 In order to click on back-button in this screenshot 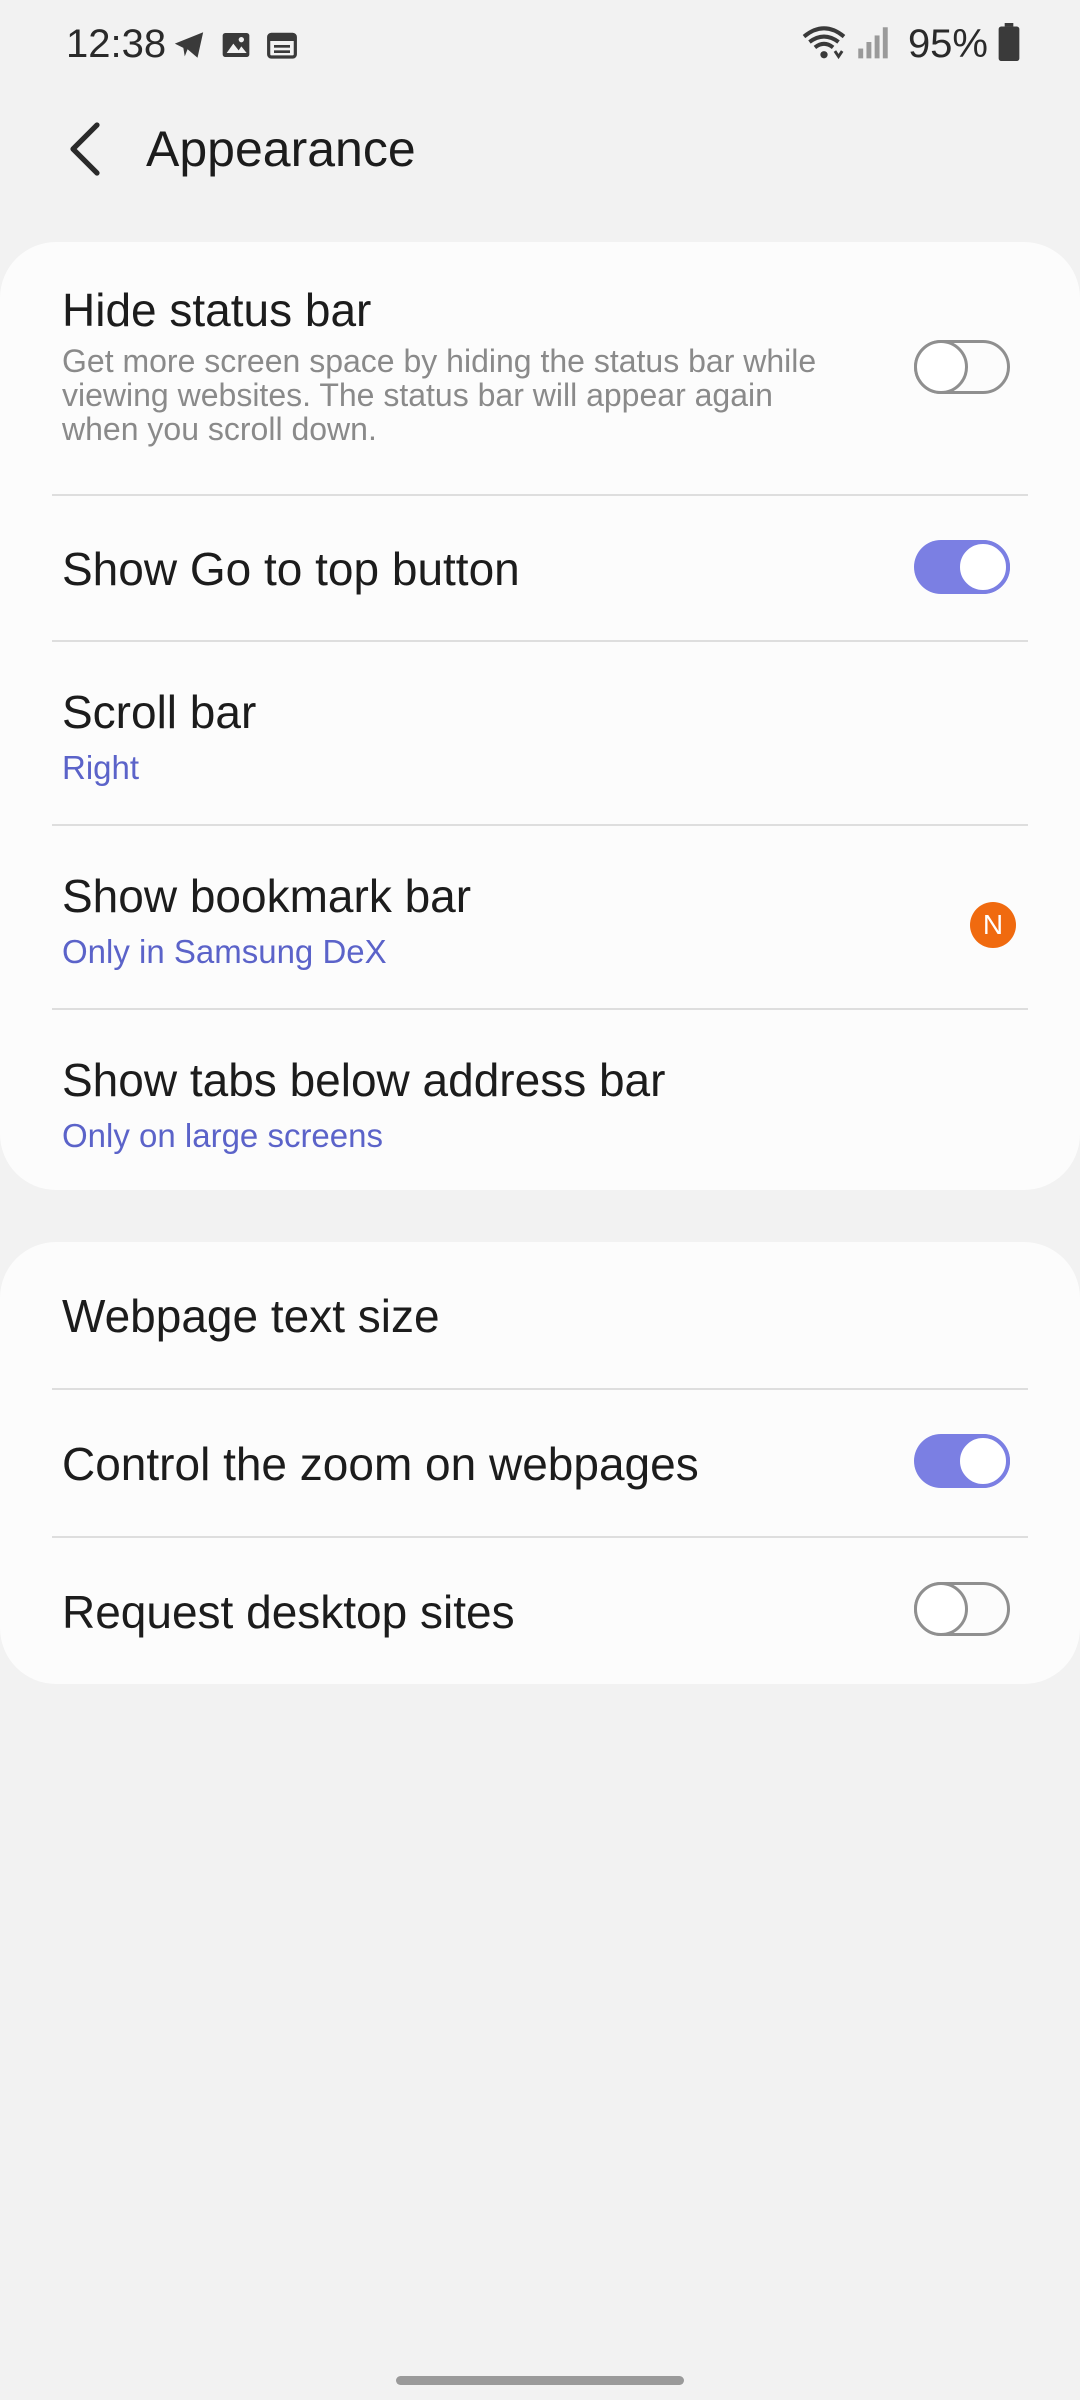, I will do `click(85, 151)`.